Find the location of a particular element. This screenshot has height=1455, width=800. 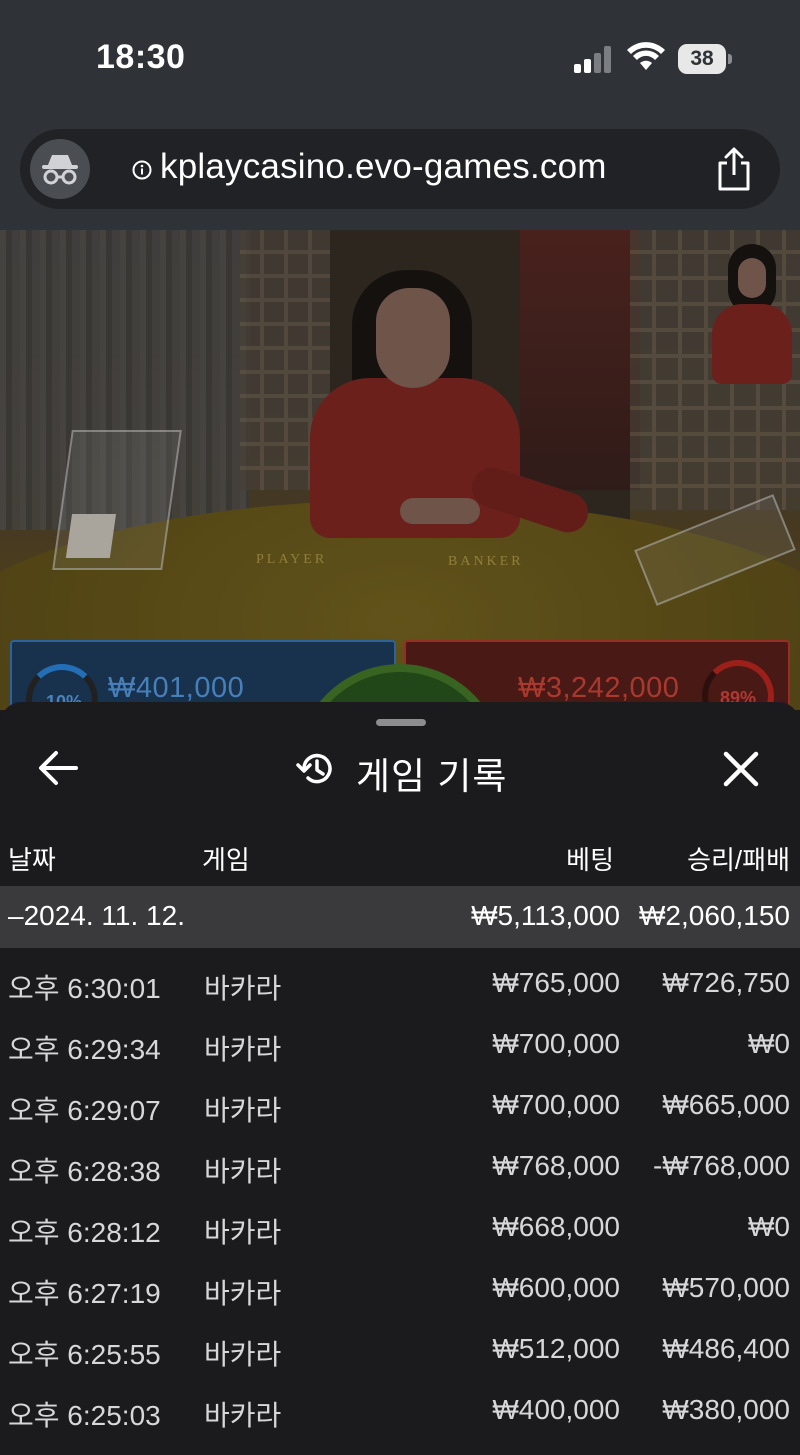

row-time: 오후 6:27:19 is located at coordinates (84, 1293).